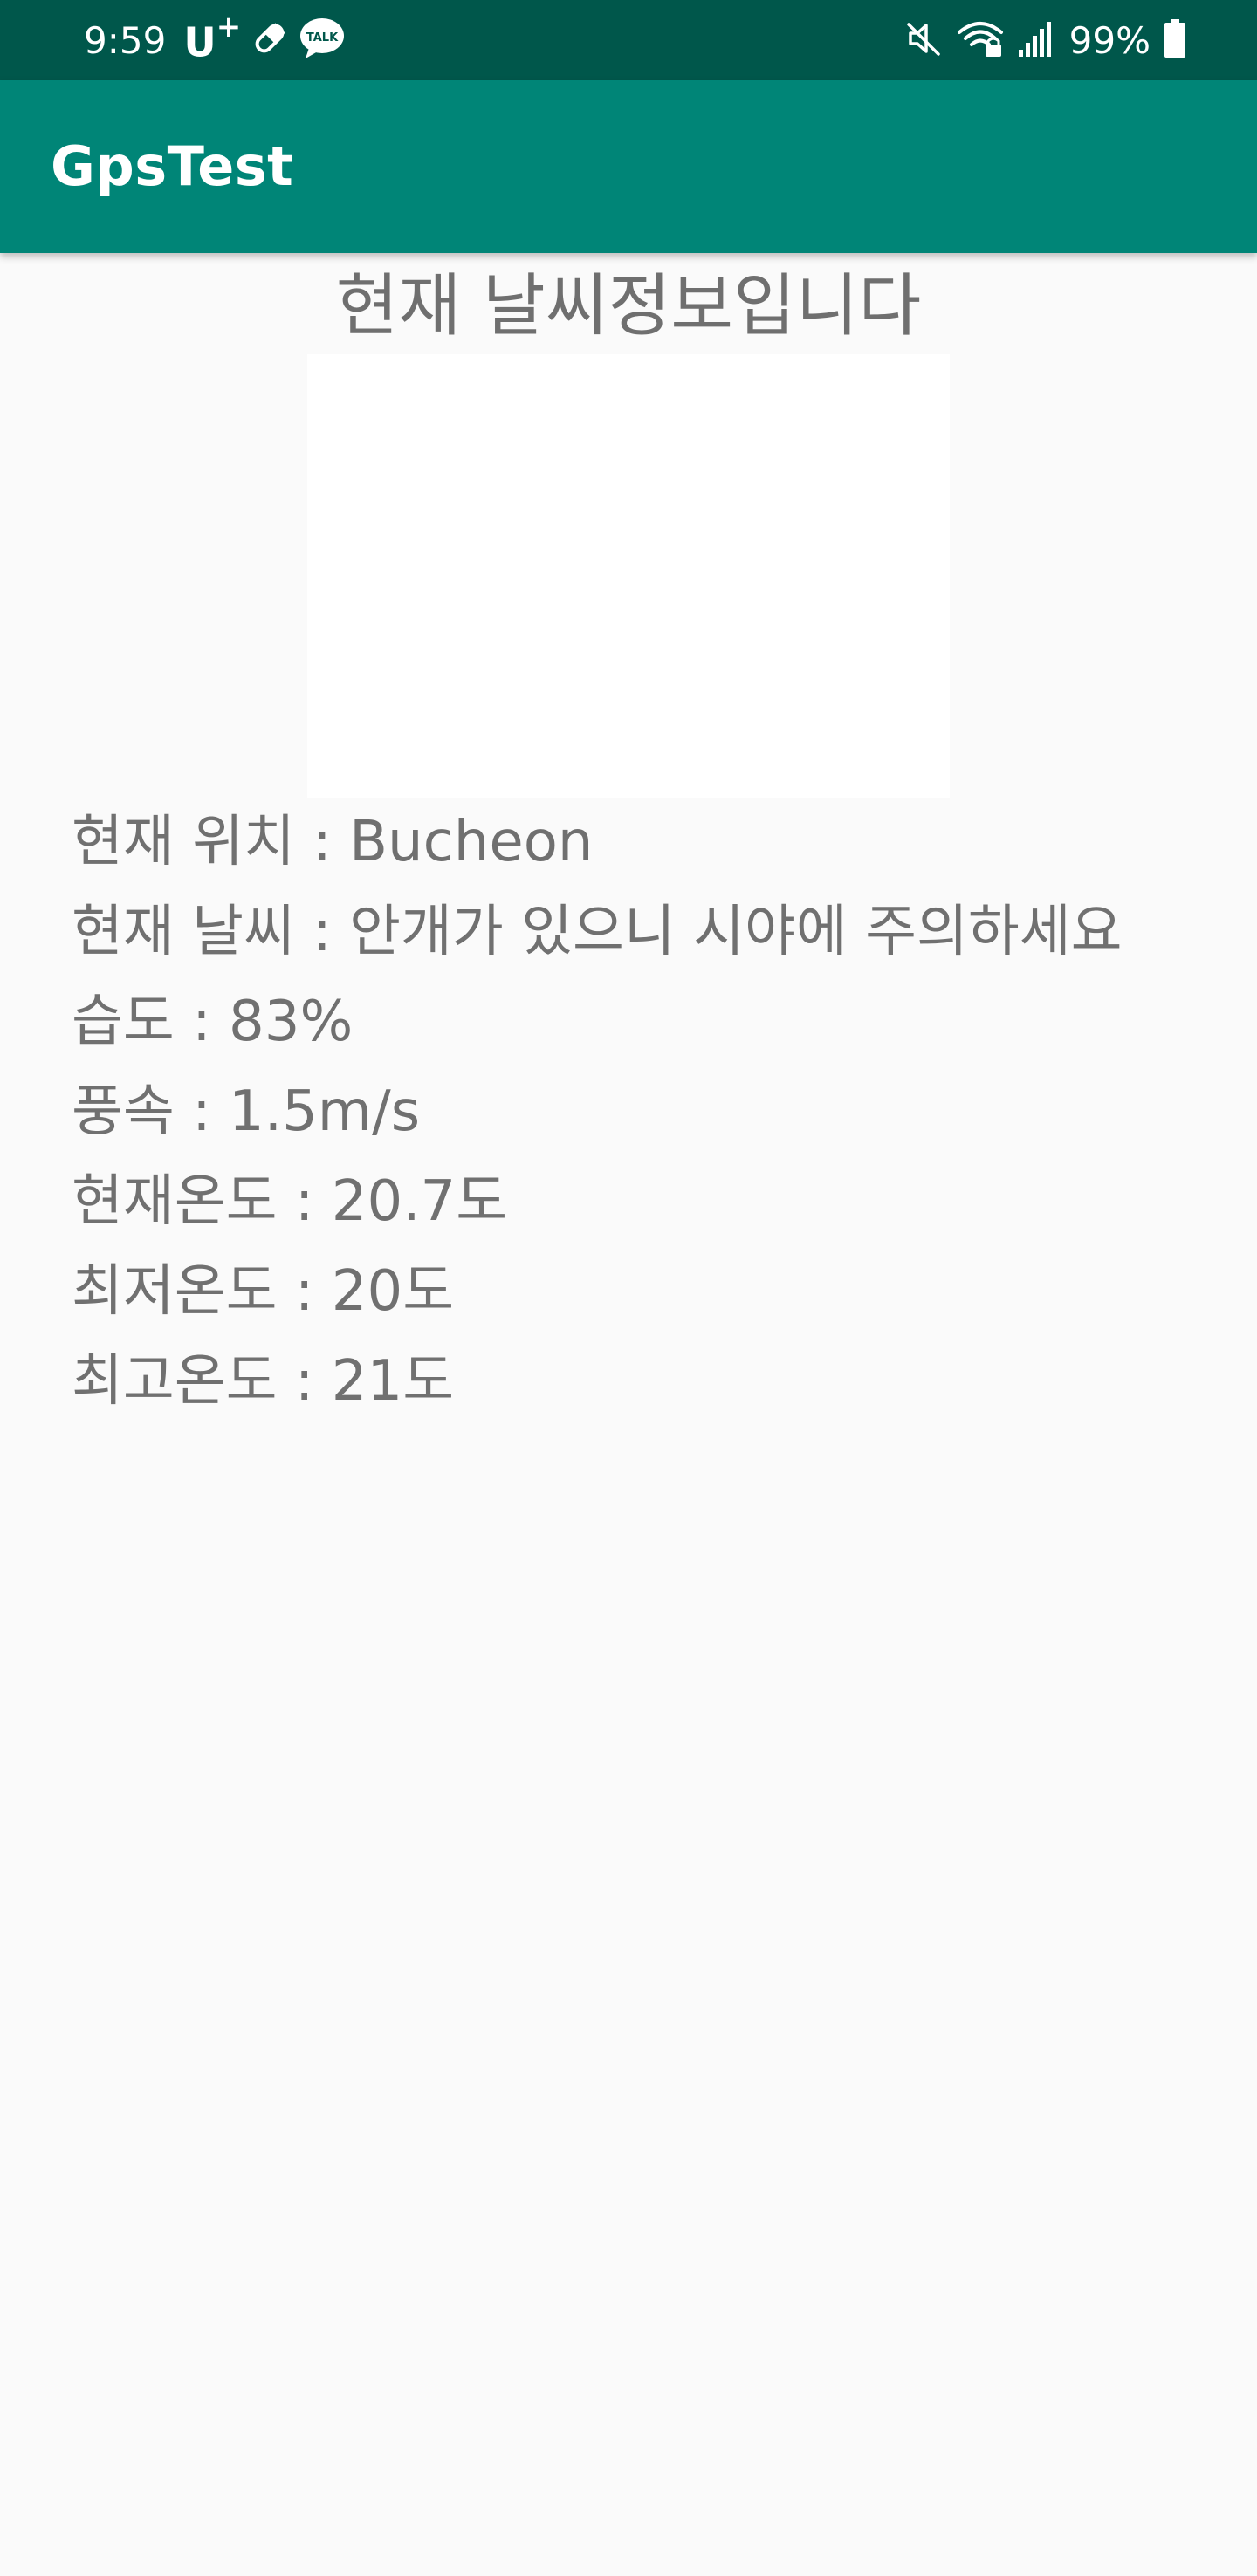  What do you see at coordinates (125, 40) in the screenshot?
I see `status-time: 9:59` at bounding box center [125, 40].